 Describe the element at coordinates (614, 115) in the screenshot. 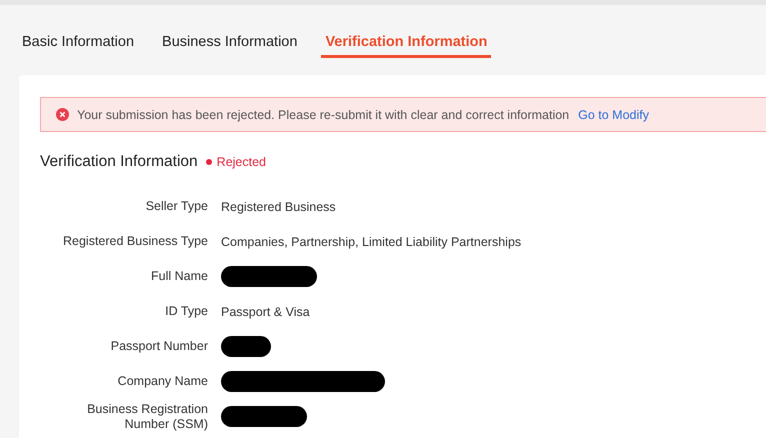

I see `modify-link: Go to Modify` at that location.